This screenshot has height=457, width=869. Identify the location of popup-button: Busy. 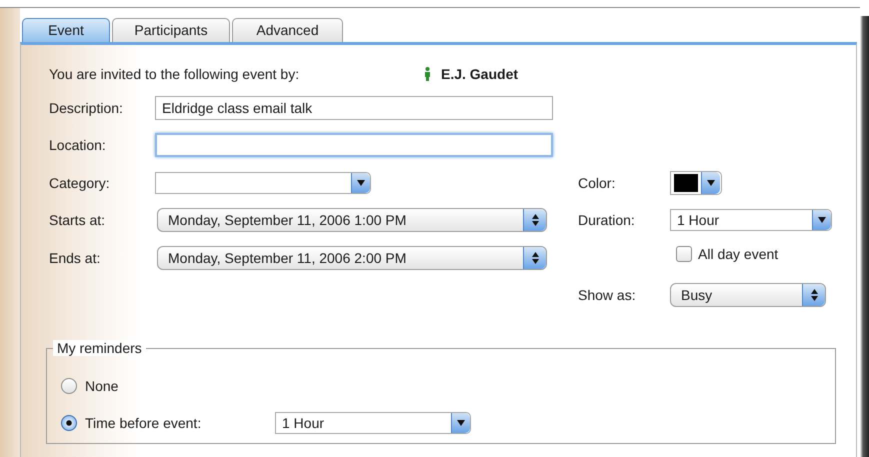
(748, 295).